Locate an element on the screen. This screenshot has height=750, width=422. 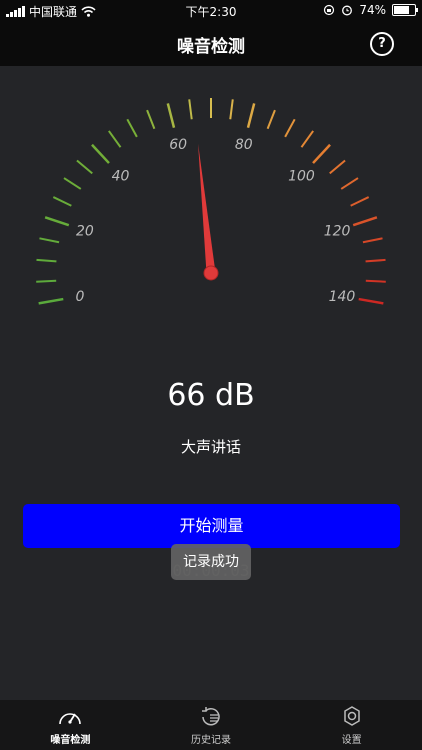
speedometer-icon is located at coordinates (70, 719).